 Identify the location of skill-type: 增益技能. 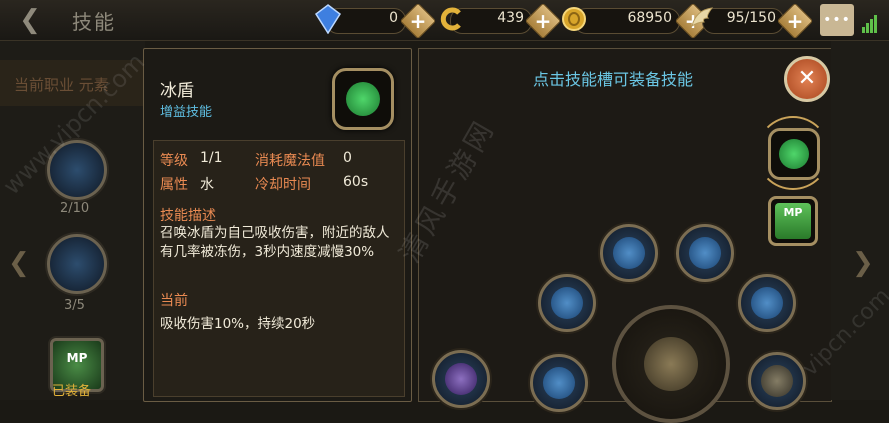
(186, 112).